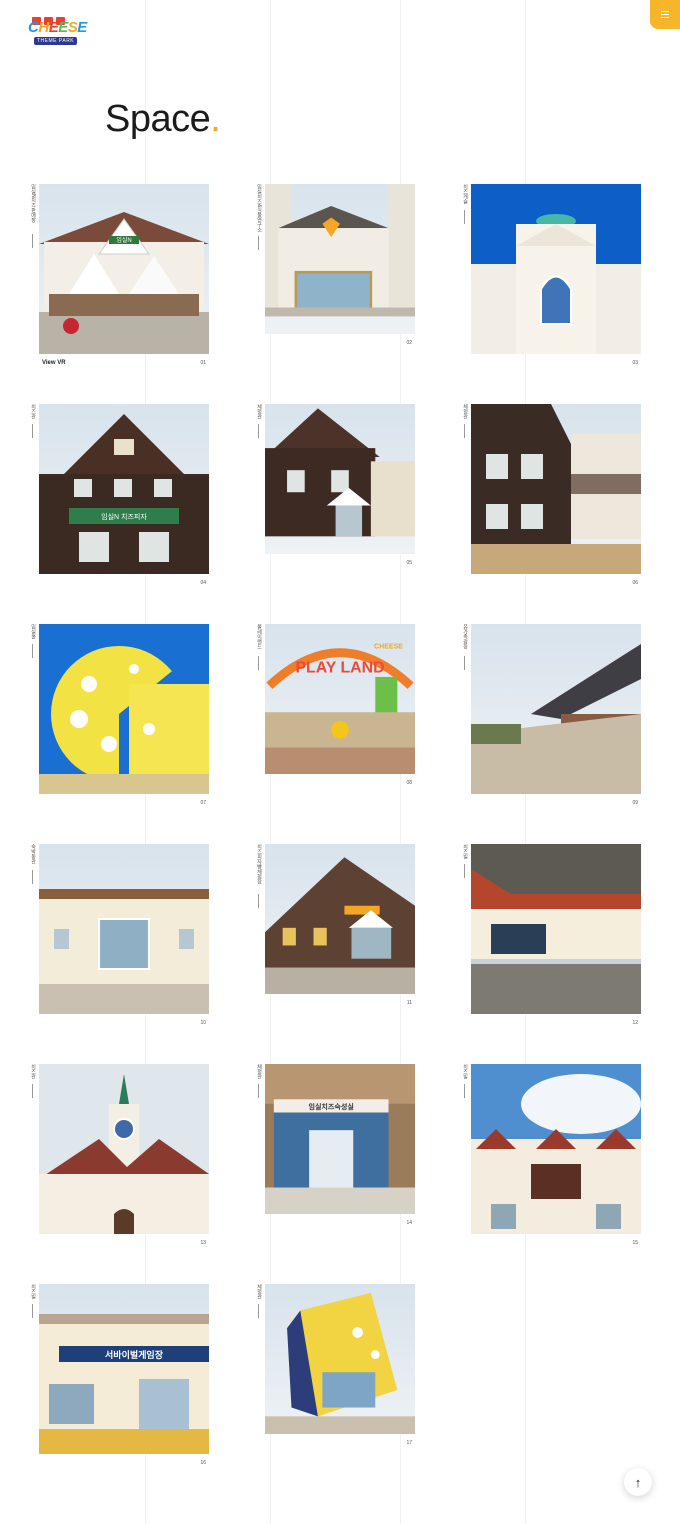 This screenshot has height=1524, width=680. I want to click on space-photo: 서바이벌게임장, so click(124, 1369).